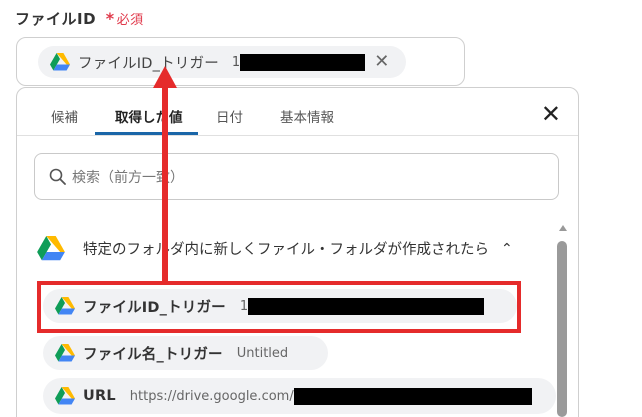  What do you see at coordinates (165, 77) in the screenshot?
I see `annotation-arrow-head` at bounding box center [165, 77].